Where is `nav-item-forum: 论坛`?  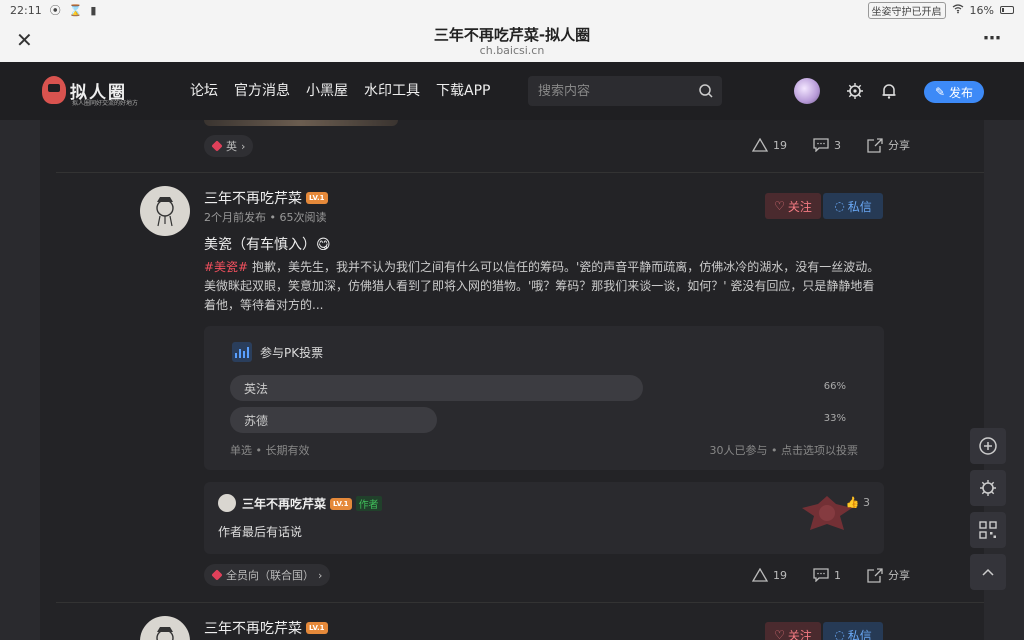 nav-item-forum: 论坛 is located at coordinates (204, 90).